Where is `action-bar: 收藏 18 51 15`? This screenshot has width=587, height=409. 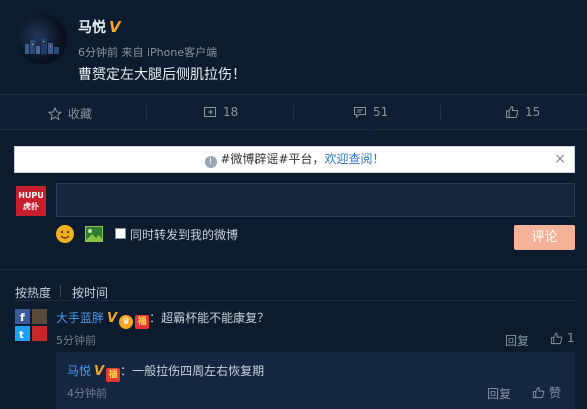 action-bar: 收藏 18 51 15 is located at coordinates (293, 112).